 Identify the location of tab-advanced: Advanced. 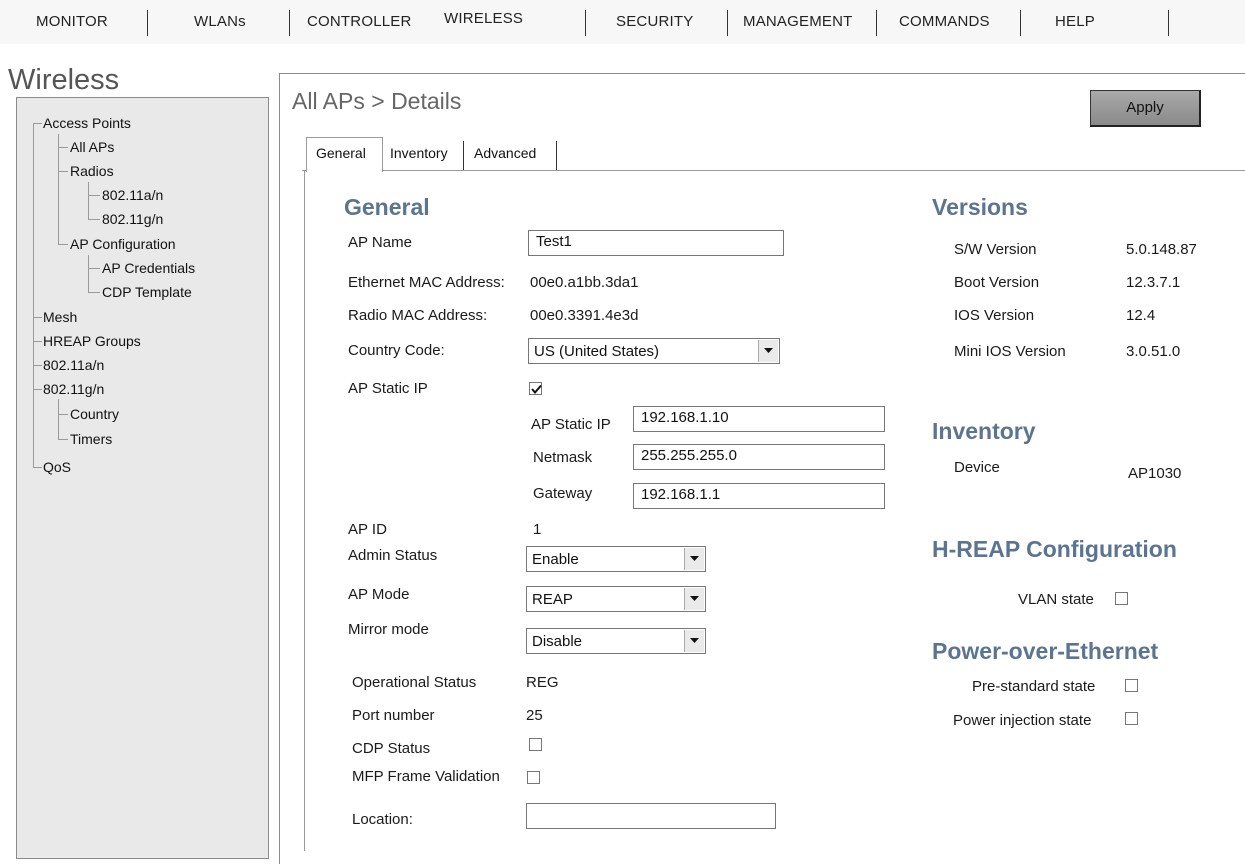
(511, 155).